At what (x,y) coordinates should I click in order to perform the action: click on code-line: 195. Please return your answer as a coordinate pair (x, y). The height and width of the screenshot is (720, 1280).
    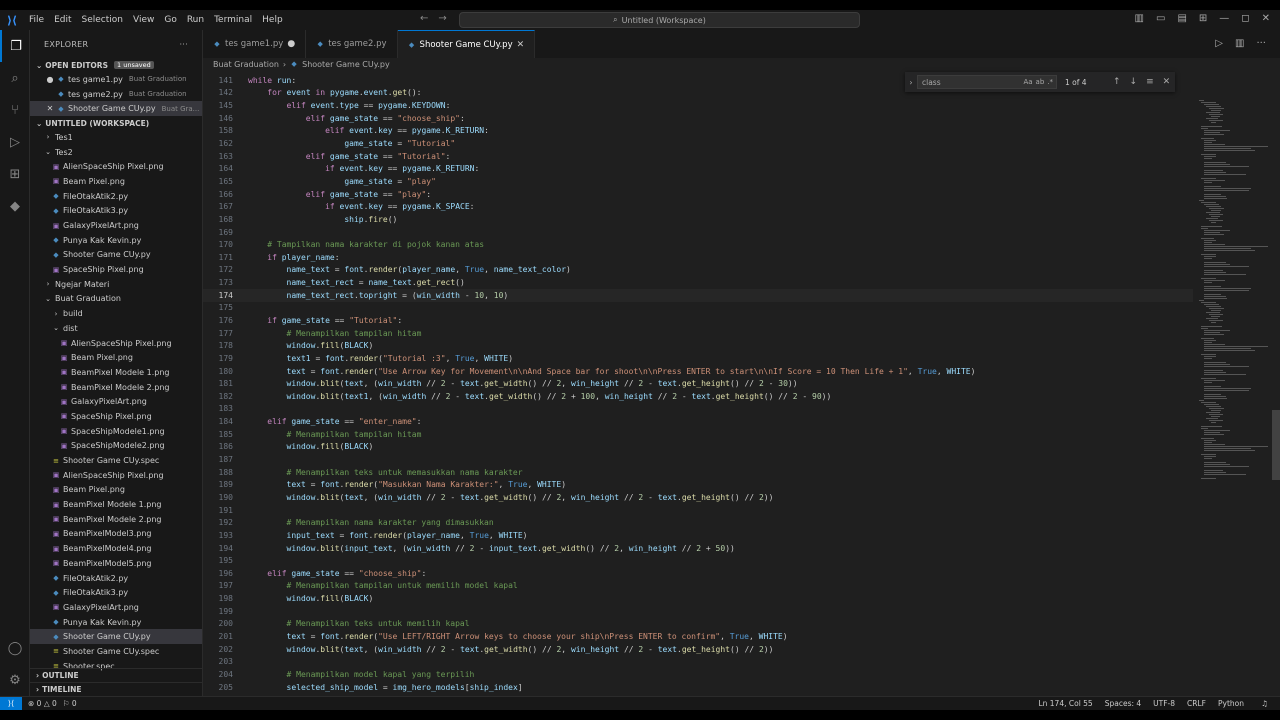
    Looking at the image, I should click on (698, 560).